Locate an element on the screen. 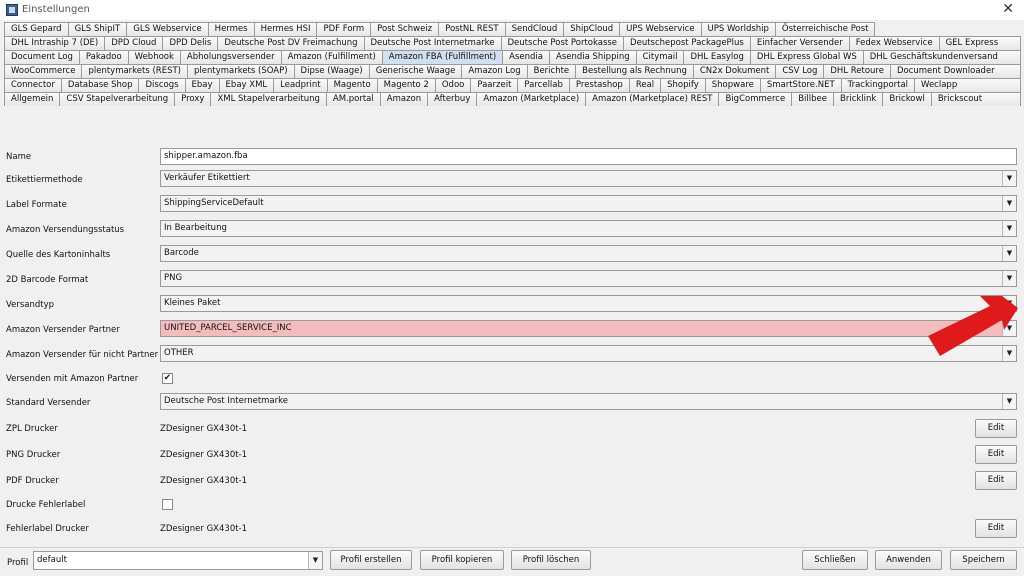 Image resolution: width=1024 pixels, height=576 pixels. tab-woocommerce: WooCommerce is located at coordinates (43, 71).